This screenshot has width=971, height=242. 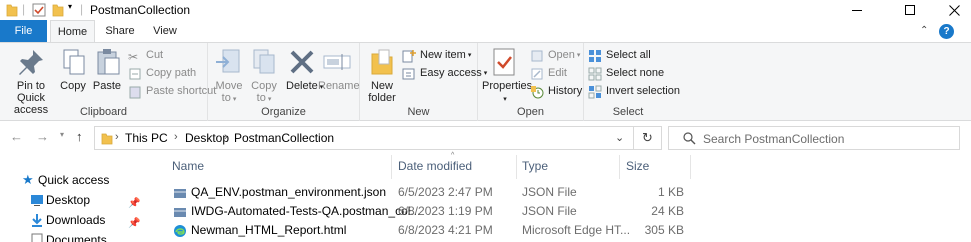 I want to click on folder-icon, so click(x=107, y=139).